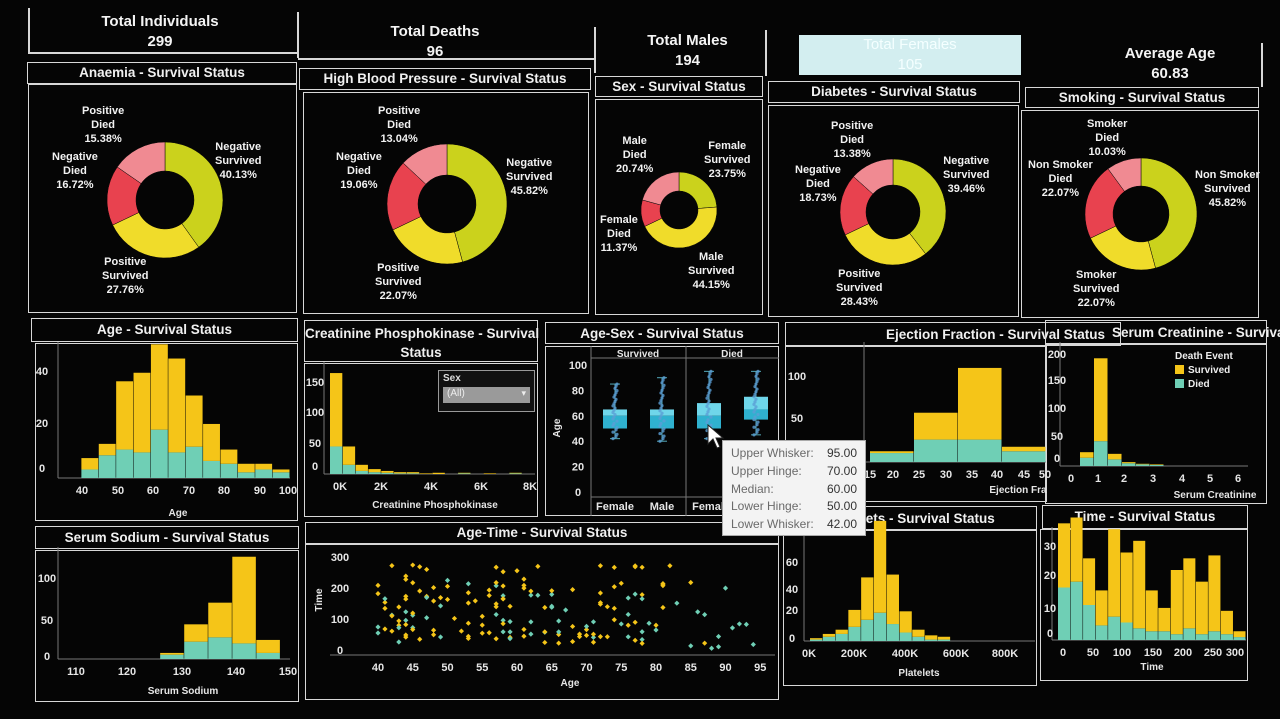 This screenshot has width=1280, height=719. What do you see at coordinates (42, 372) in the screenshot?
I see `tick-label: 40` at bounding box center [42, 372].